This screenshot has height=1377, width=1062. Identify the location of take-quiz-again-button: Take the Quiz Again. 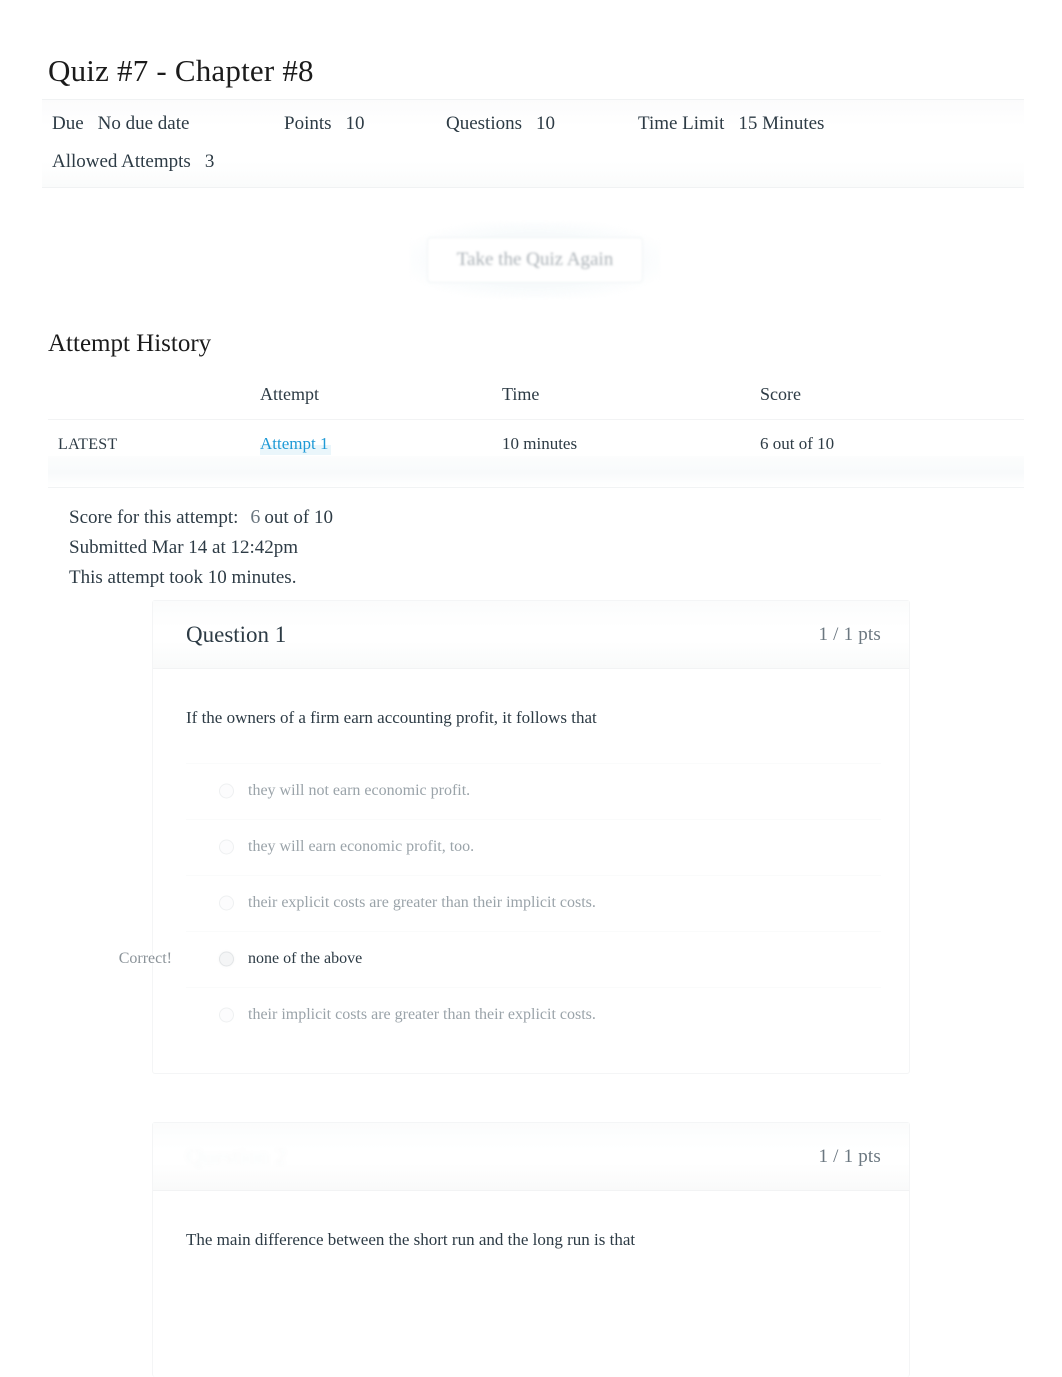
(535, 260).